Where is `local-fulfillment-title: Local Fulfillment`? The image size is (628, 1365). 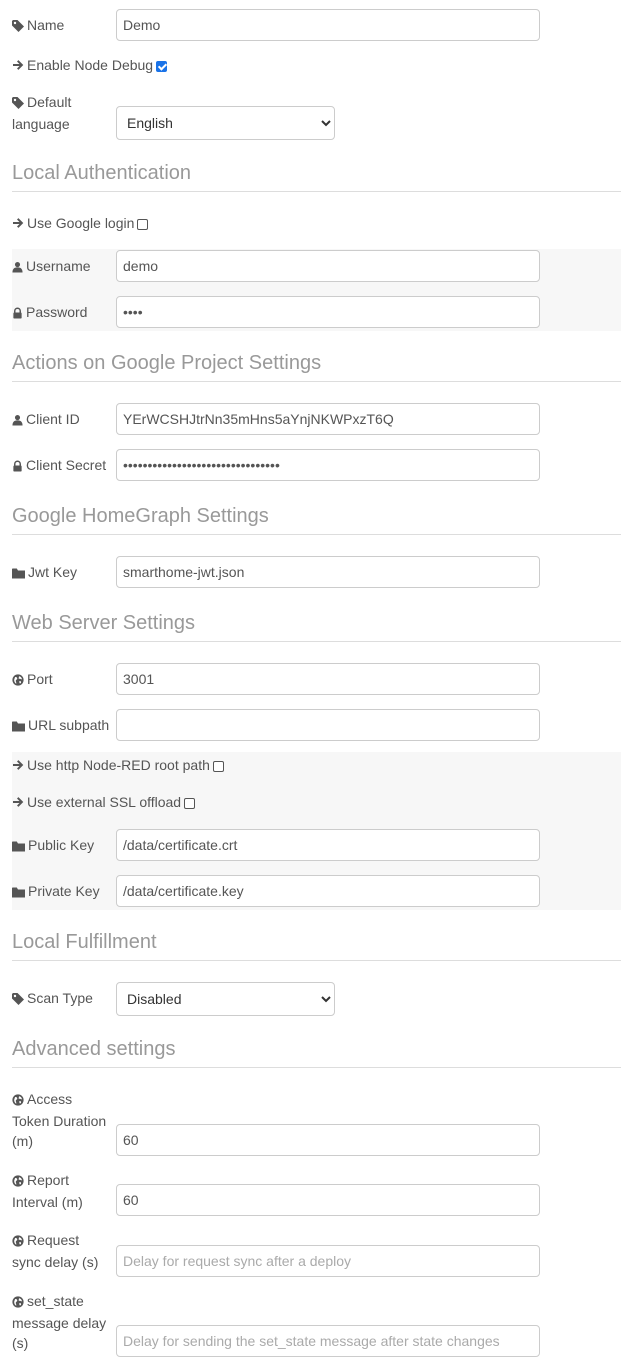 local-fulfillment-title: Local Fulfillment is located at coordinates (316, 945).